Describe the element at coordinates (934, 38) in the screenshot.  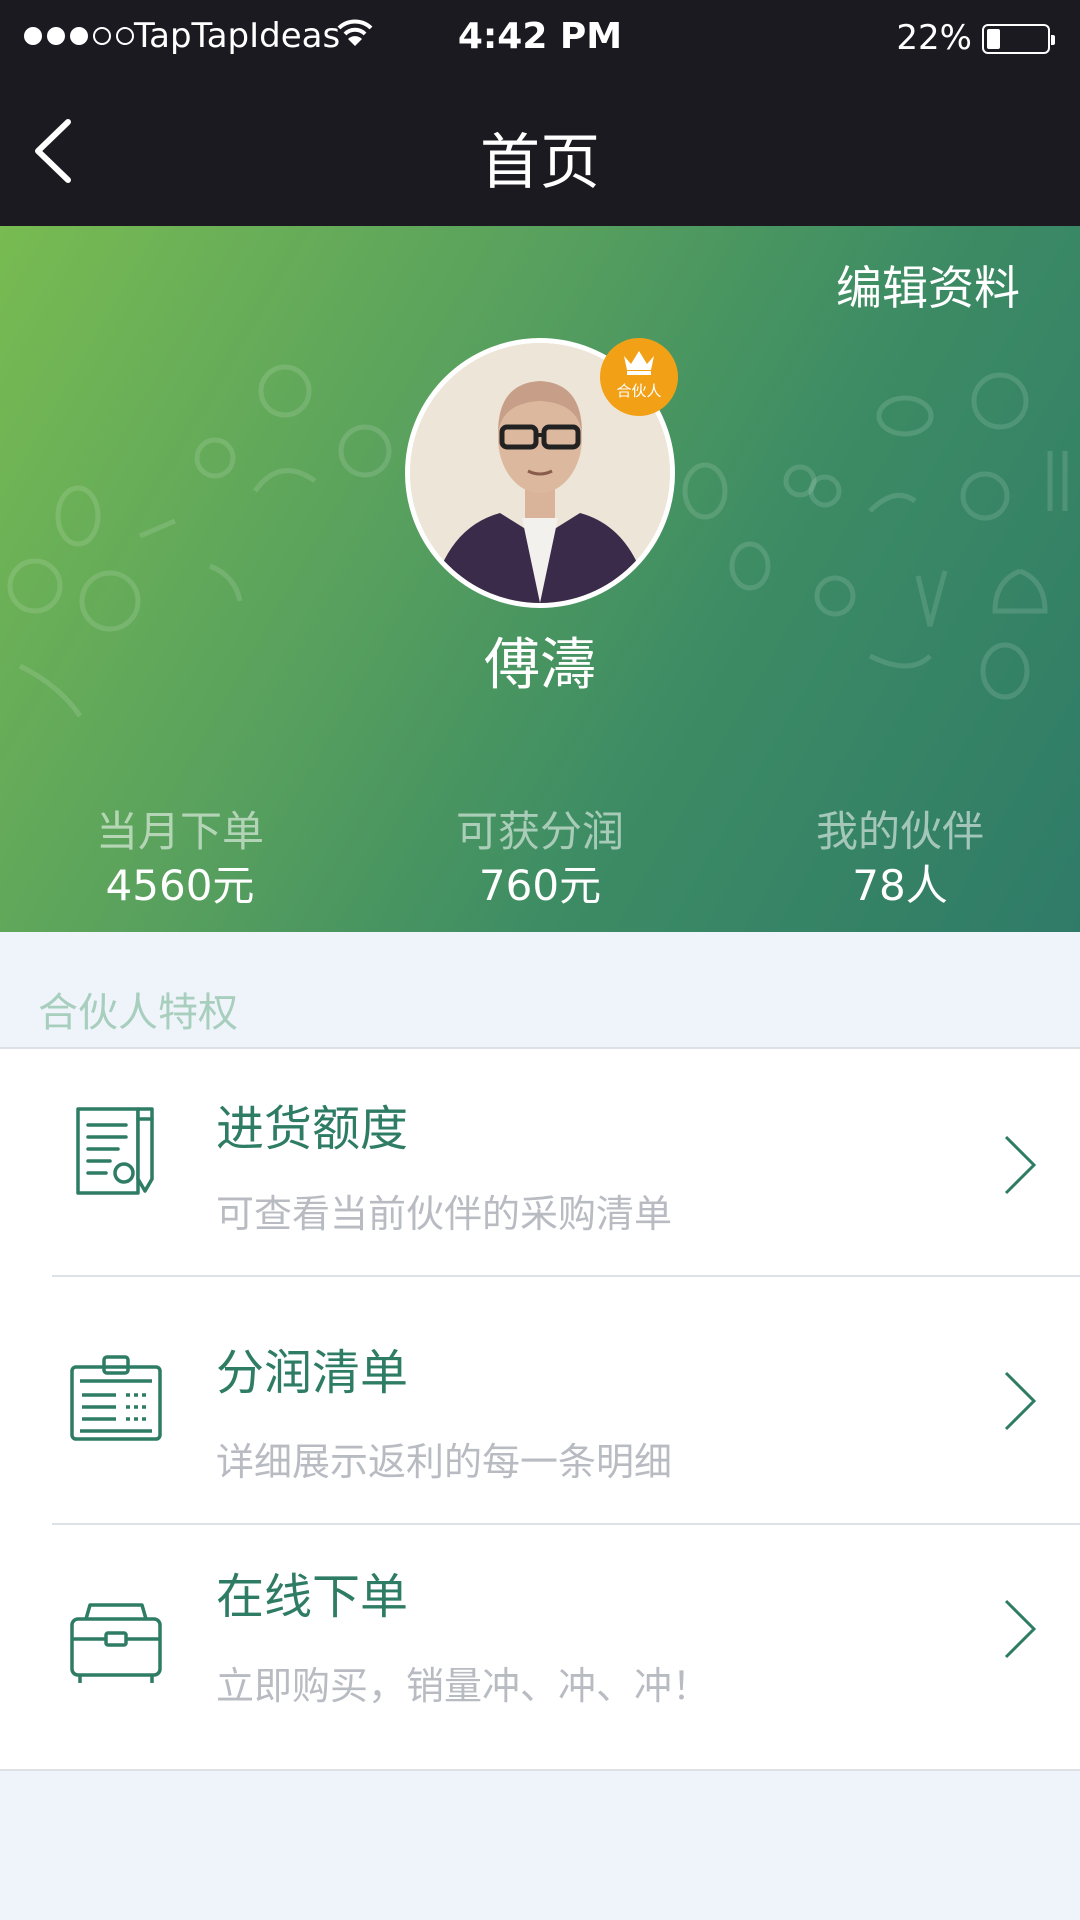
I see `battery-percent: 22%` at that location.